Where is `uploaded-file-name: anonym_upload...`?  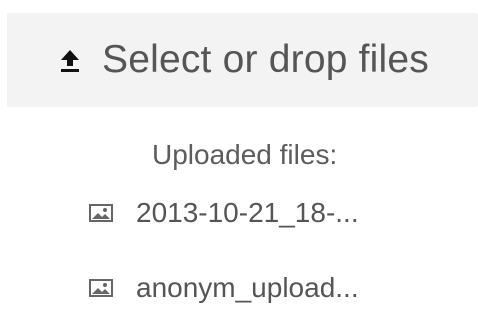 uploaded-file-name: anonym_upload... is located at coordinates (247, 287).